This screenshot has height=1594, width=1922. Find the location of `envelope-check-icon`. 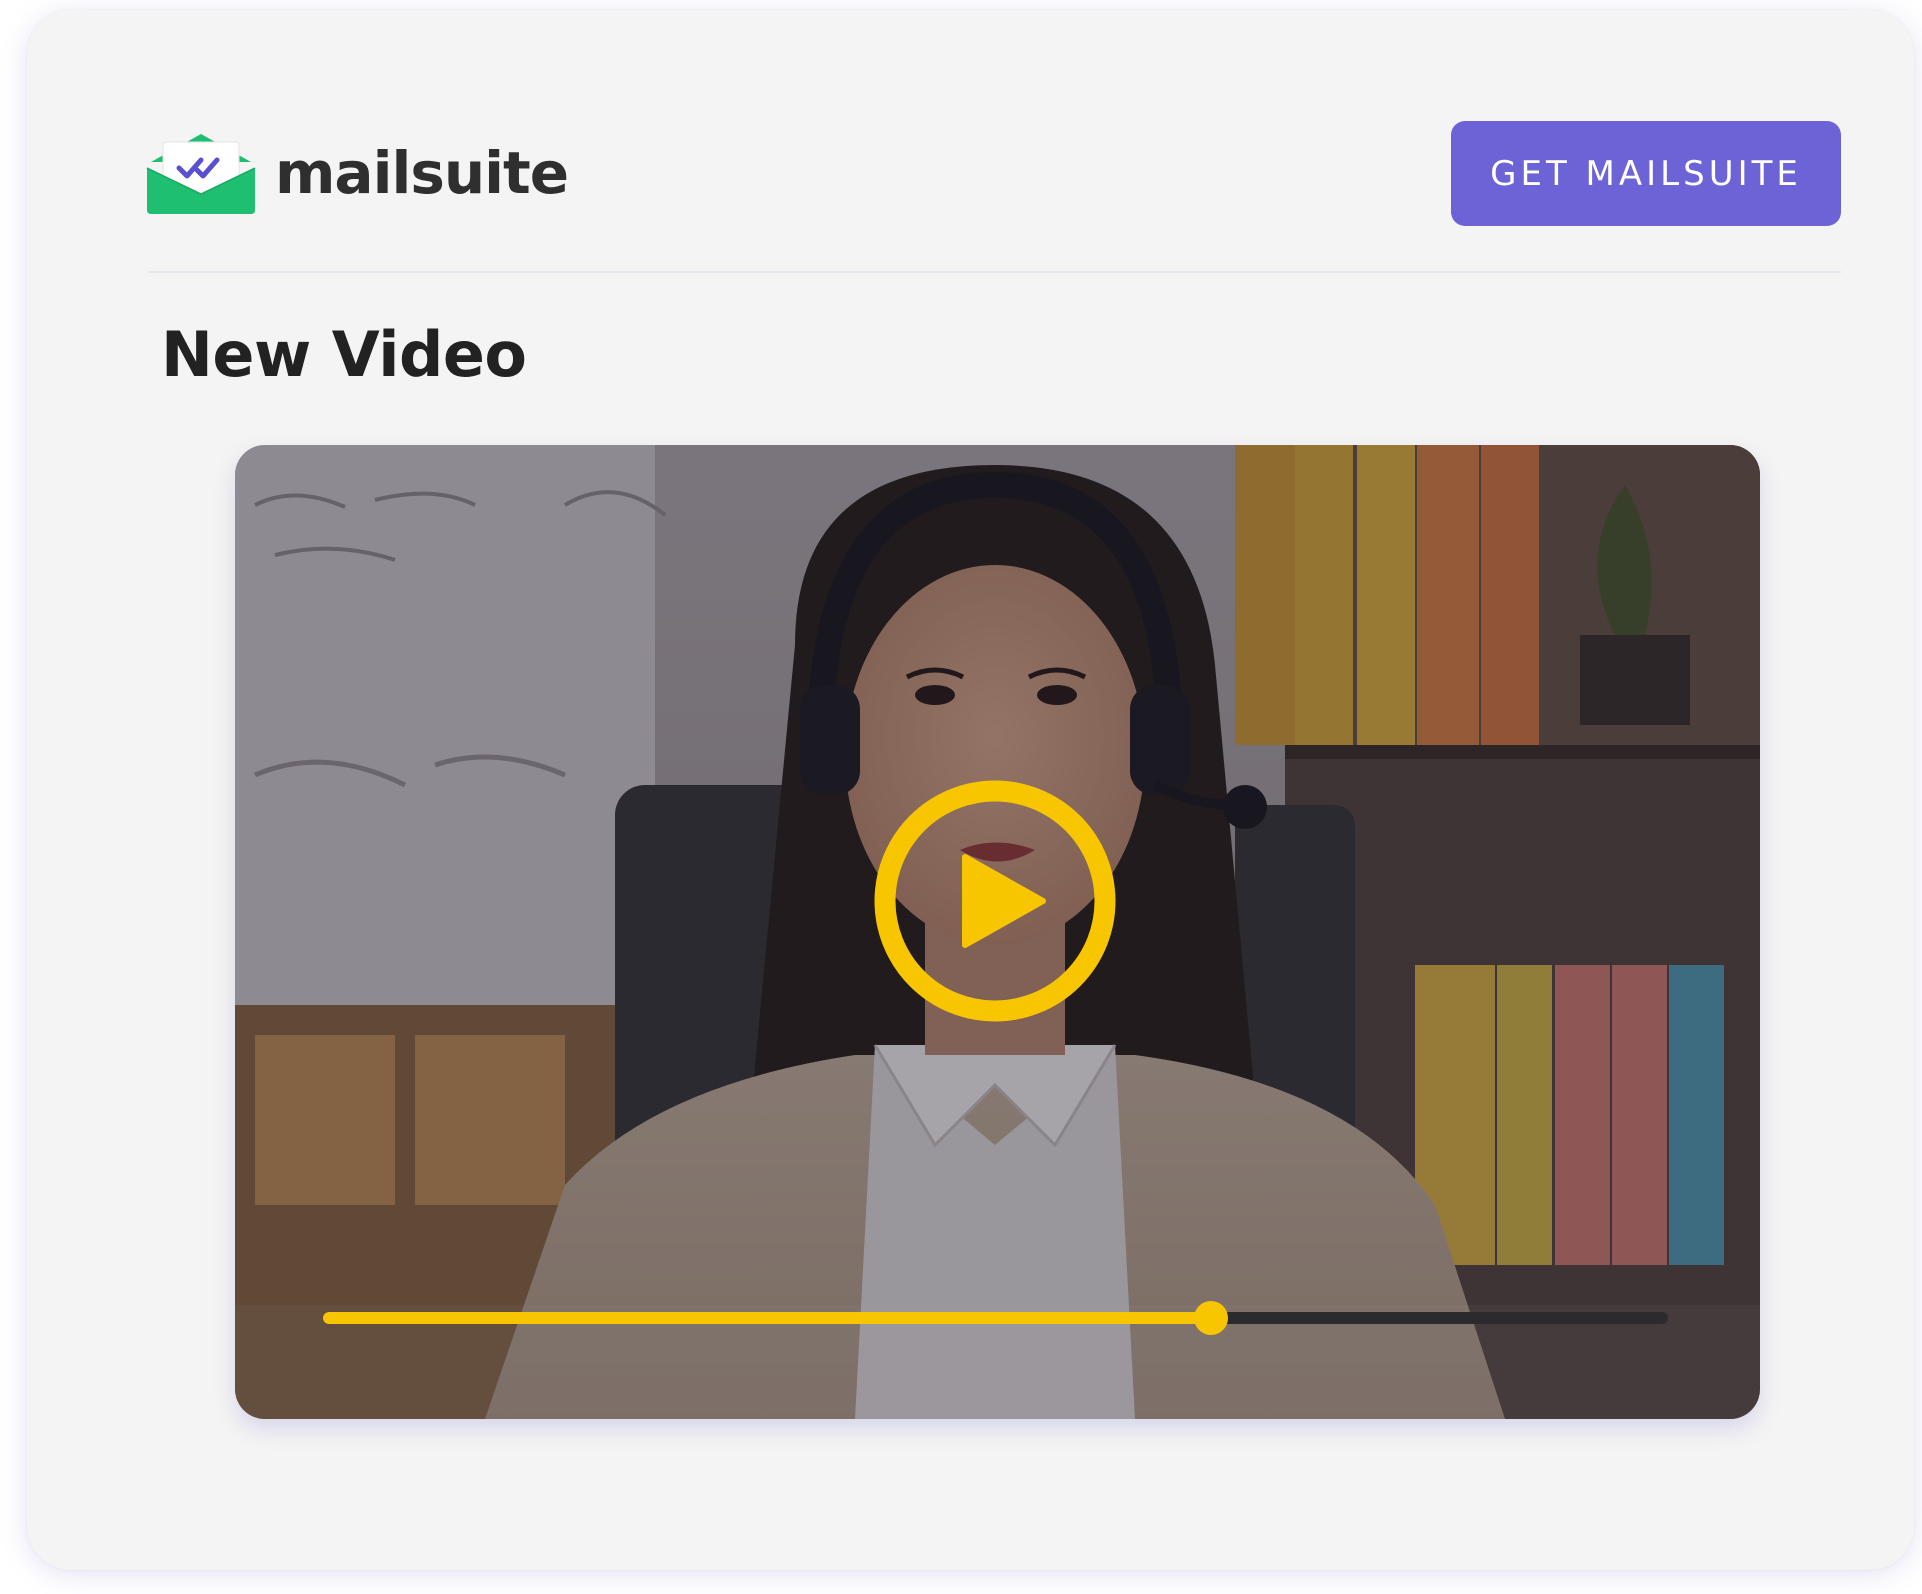

envelope-check-icon is located at coordinates (201, 174).